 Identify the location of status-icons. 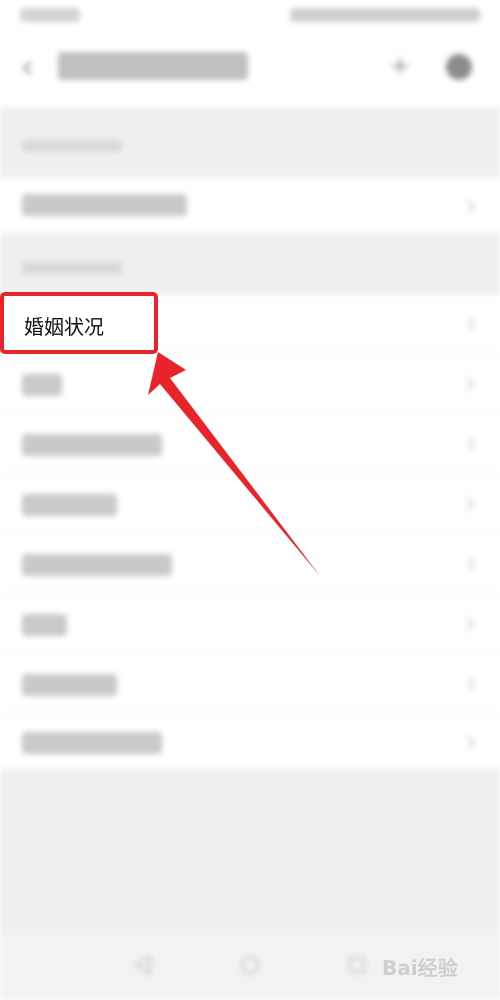
(385, 15).